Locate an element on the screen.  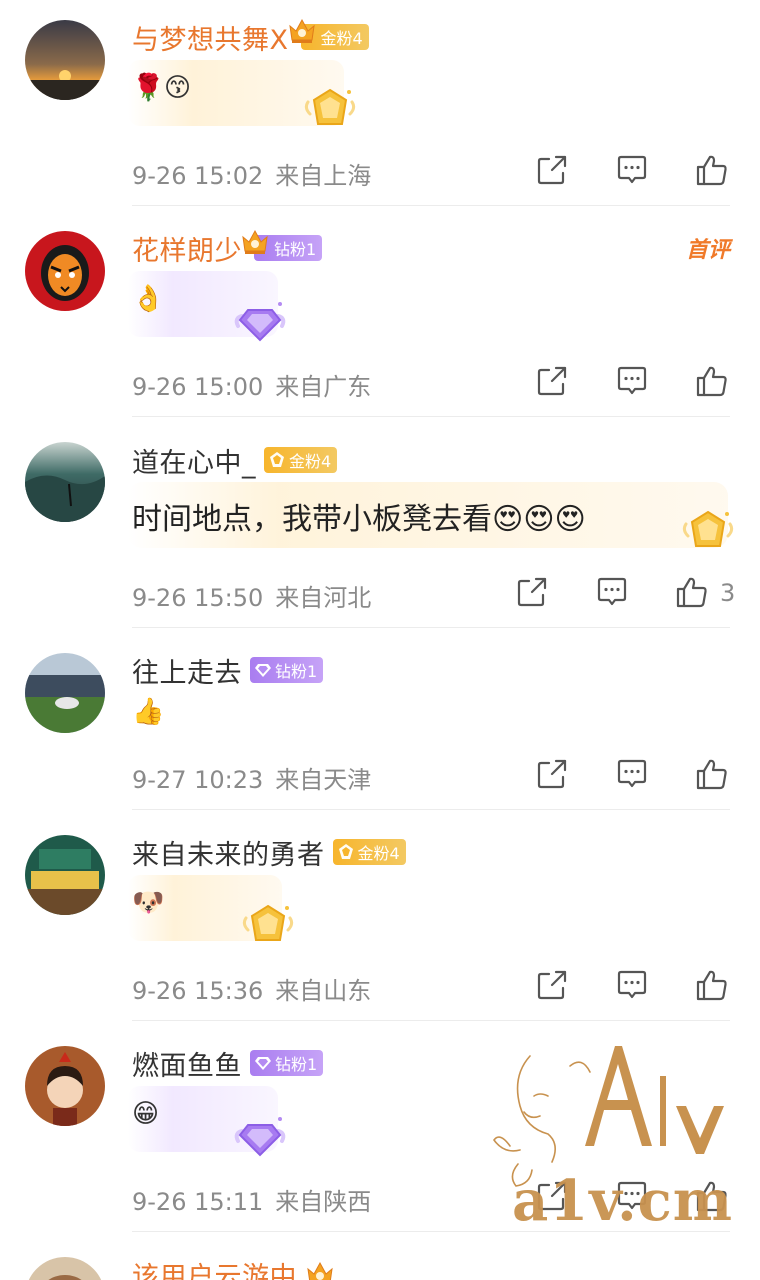
doge-emoji: 🐶 is located at coordinates (148, 903).